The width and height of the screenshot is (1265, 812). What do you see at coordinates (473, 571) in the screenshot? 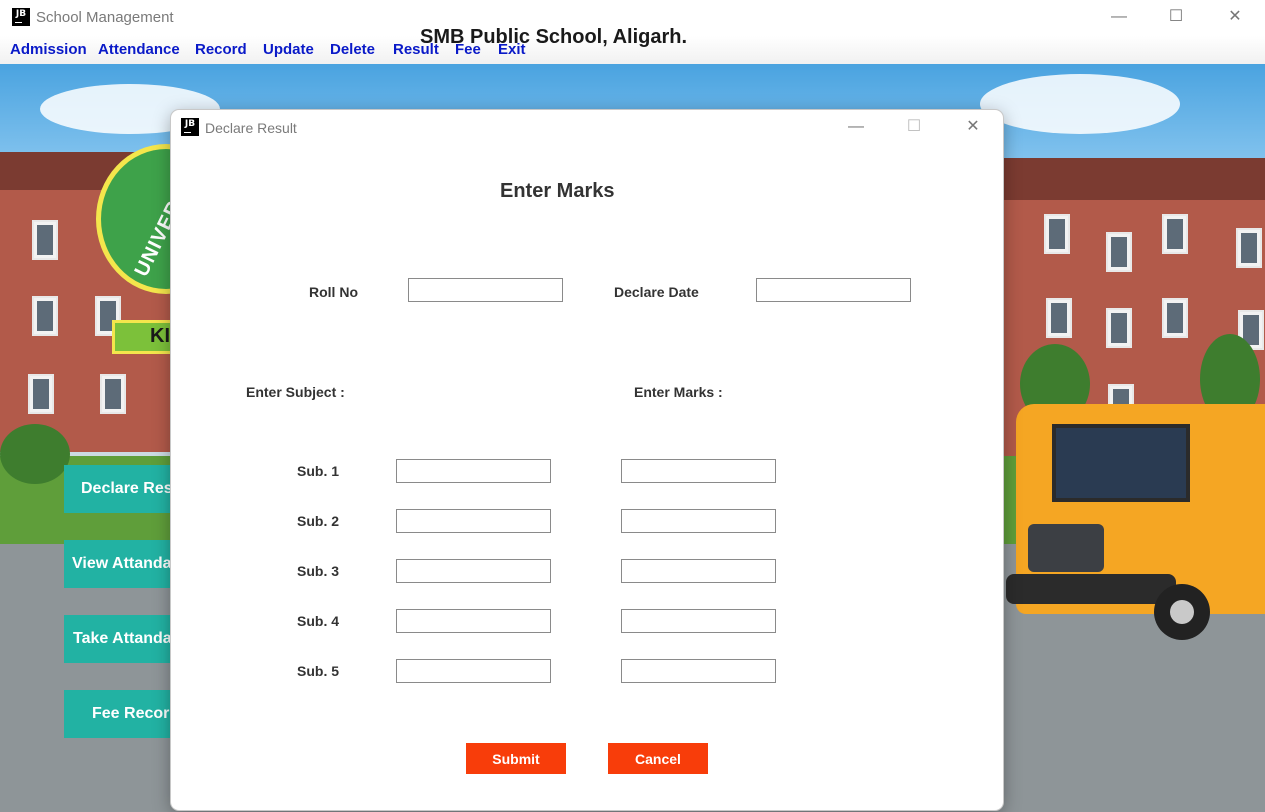
I see `subject-3-input` at bounding box center [473, 571].